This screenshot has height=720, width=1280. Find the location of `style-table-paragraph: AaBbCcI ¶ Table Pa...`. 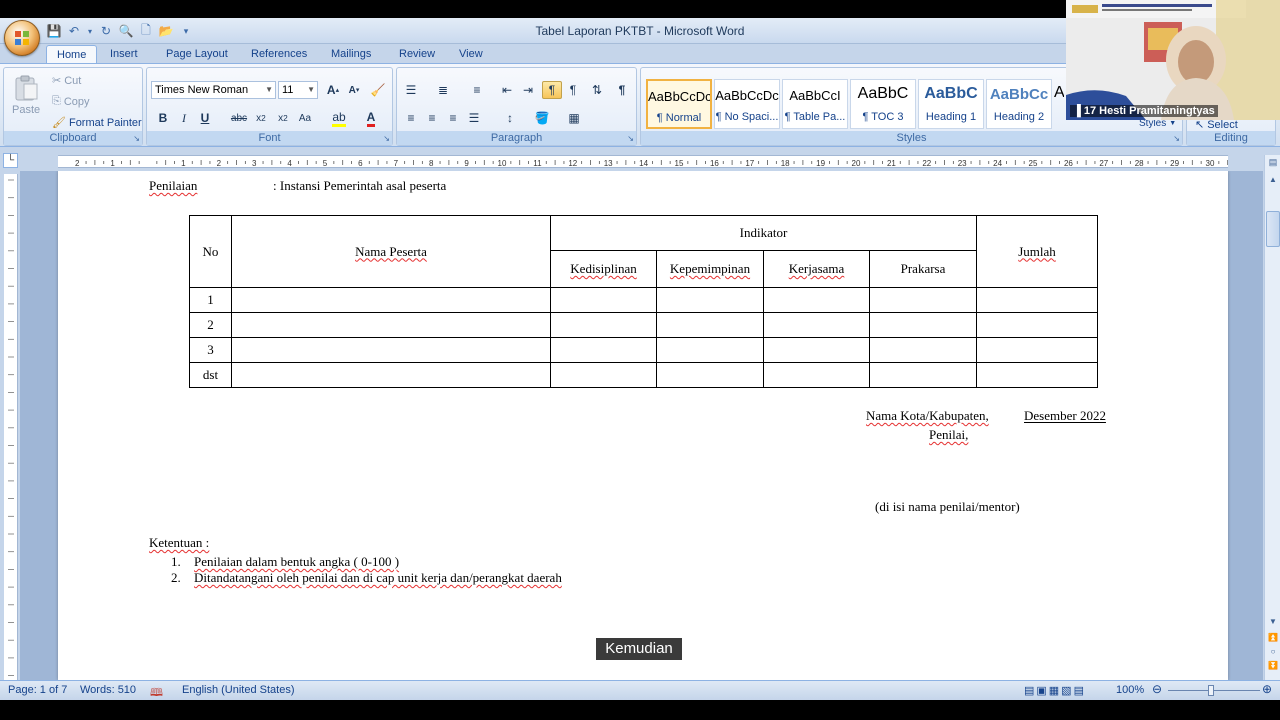

style-table-paragraph: AaBbCcI ¶ Table Pa... is located at coordinates (815, 104).